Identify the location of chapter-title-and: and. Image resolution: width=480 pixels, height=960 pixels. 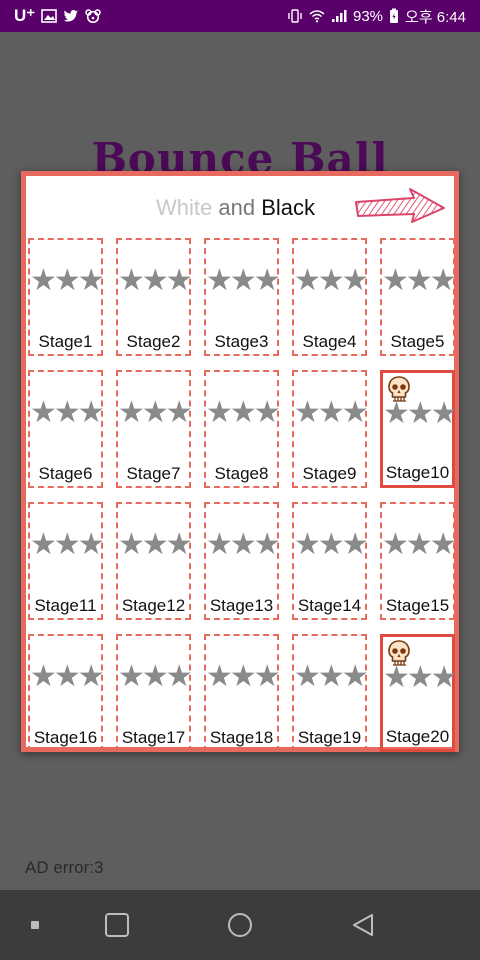
(237, 207).